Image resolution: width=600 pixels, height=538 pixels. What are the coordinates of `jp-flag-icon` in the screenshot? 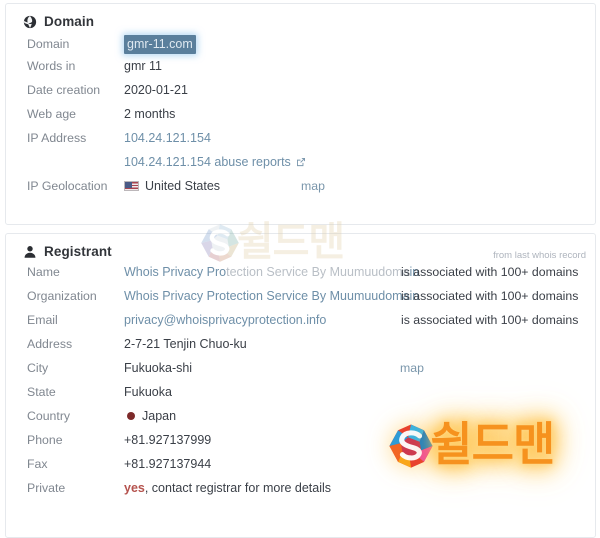 It's located at (131, 416).